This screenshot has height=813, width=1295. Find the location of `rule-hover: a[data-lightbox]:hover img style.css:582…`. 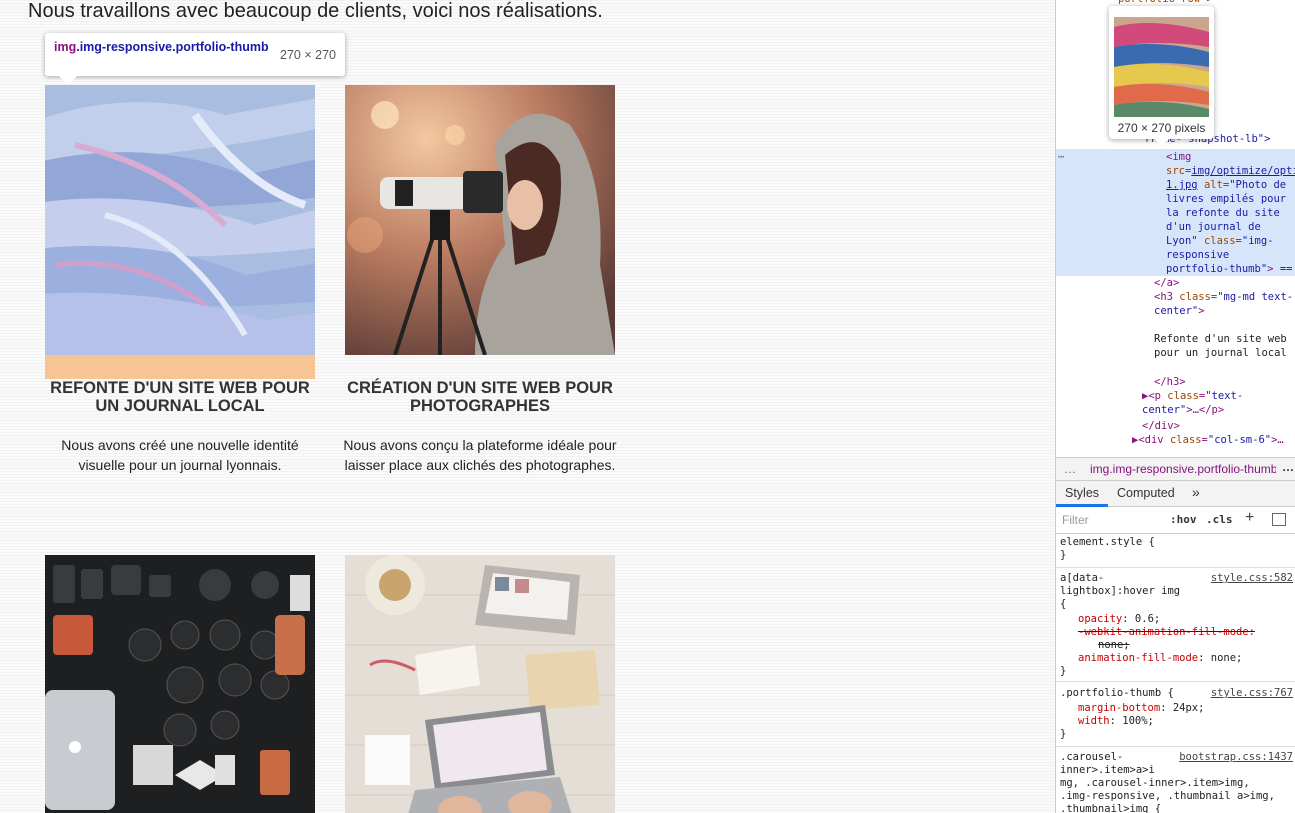

rule-hover: a[data-lightbox]:hover img style.css:582… is located at coordinates (1175, 627).